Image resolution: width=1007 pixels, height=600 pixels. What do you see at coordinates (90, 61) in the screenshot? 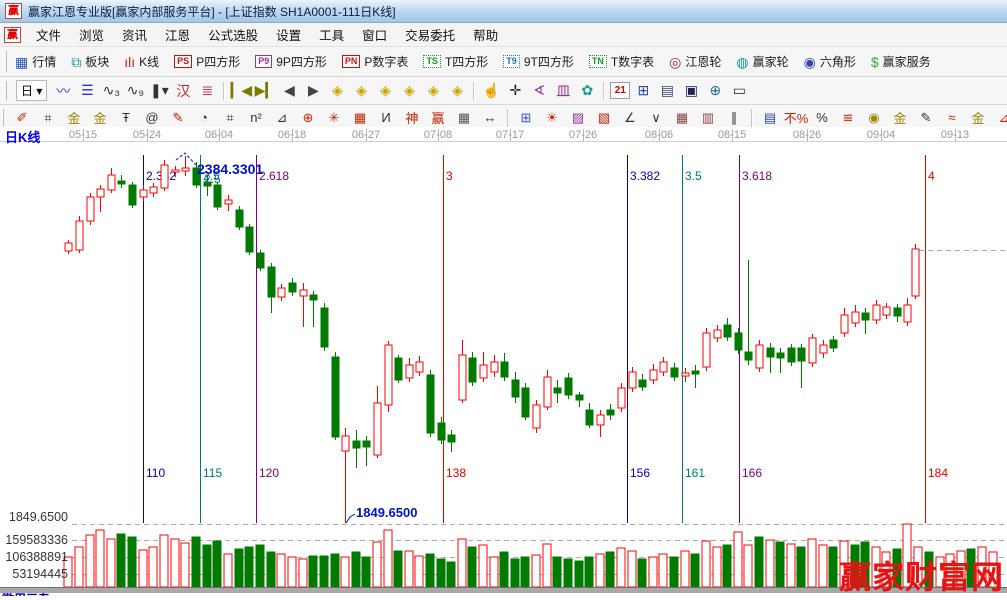
I see `sectors-button: ⧉ 板块` at bounding box center [90, 61].